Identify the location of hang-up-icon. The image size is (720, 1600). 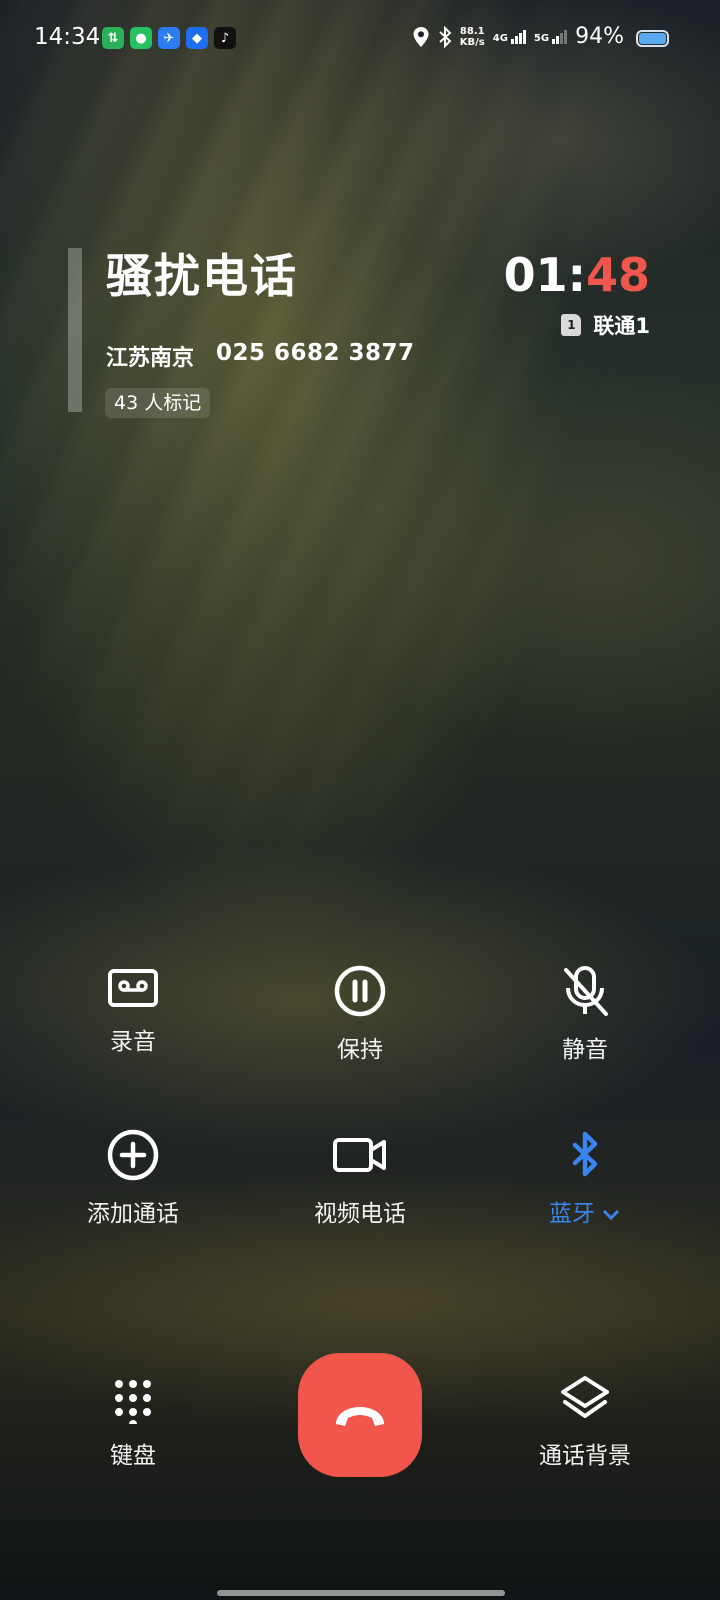
(360, 1416).